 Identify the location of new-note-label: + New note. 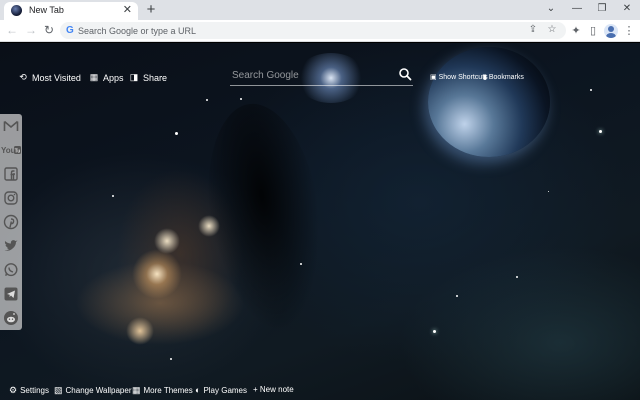
(273, 389).